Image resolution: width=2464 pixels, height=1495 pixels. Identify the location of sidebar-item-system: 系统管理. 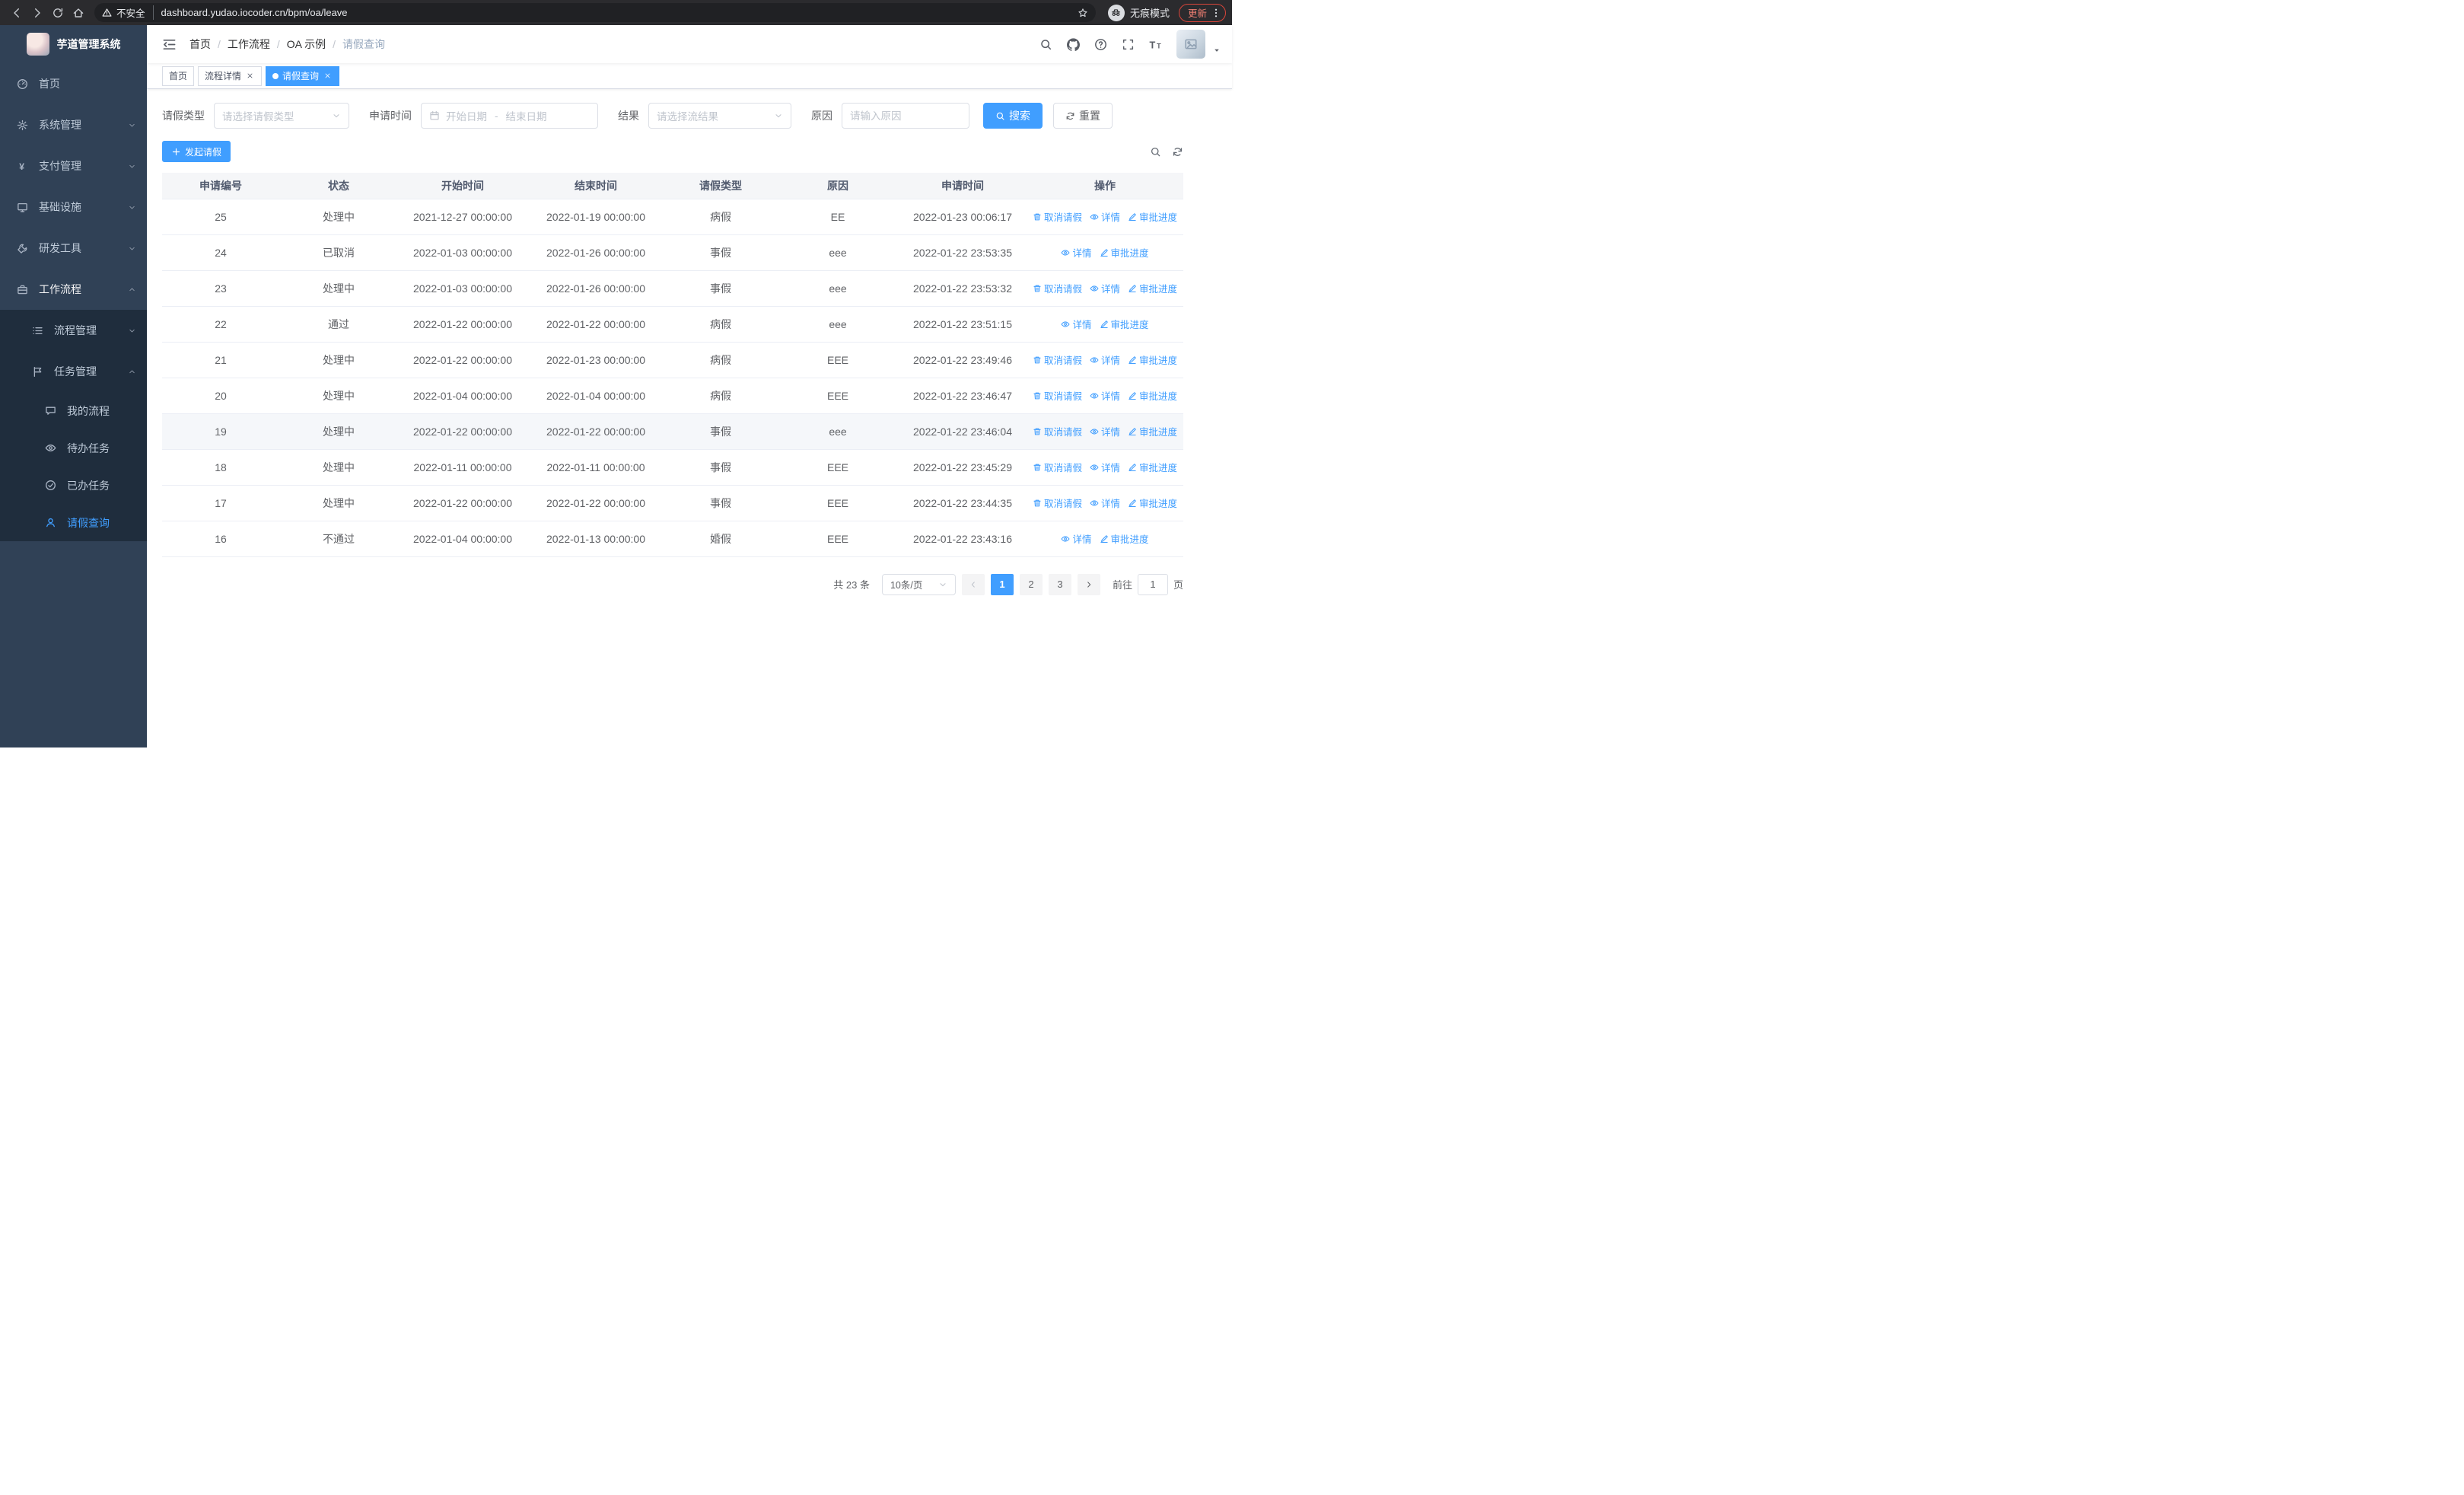
(73, 125).